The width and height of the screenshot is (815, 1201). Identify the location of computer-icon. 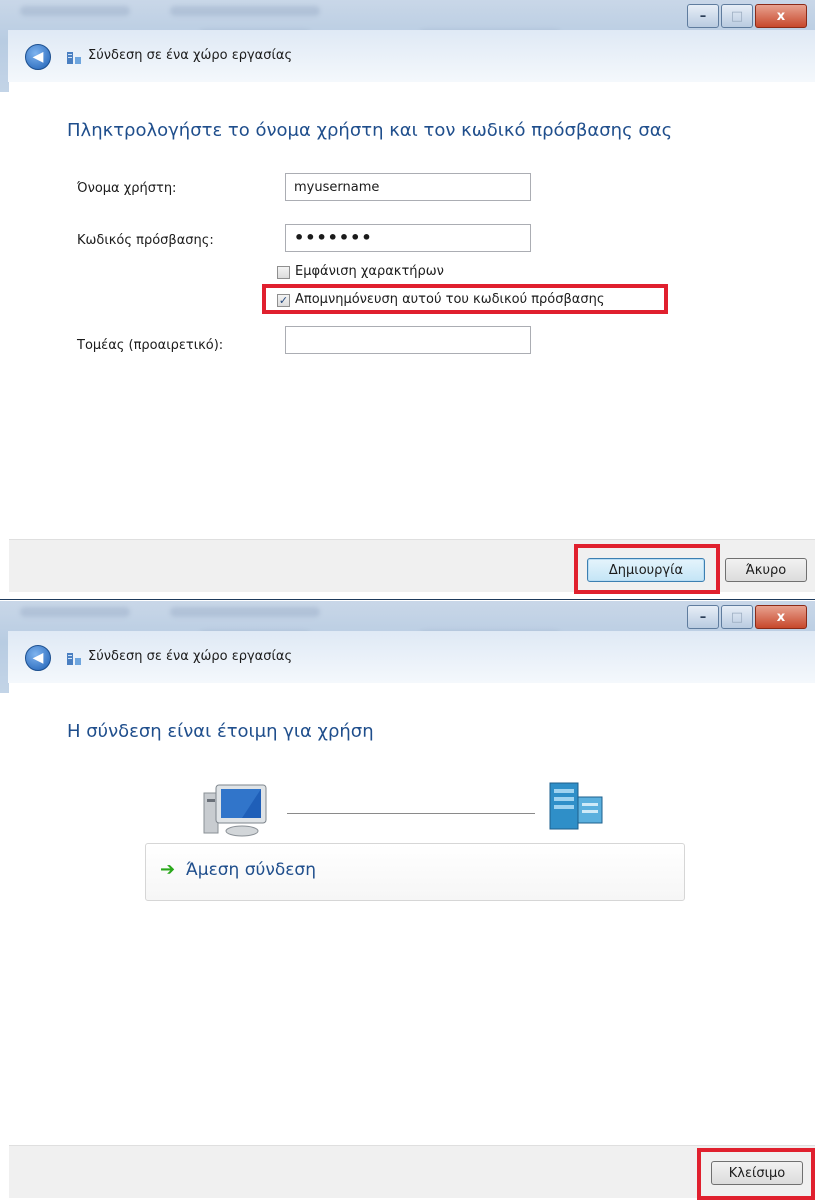
(235, 810).